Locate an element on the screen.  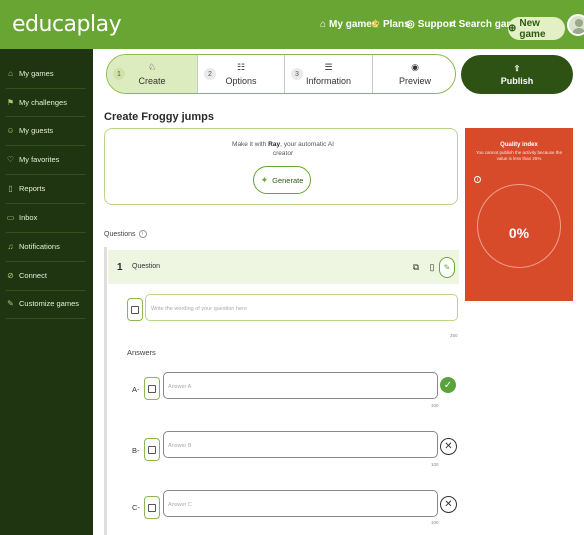
step-number: 1 is located at coordinates (119, 74).